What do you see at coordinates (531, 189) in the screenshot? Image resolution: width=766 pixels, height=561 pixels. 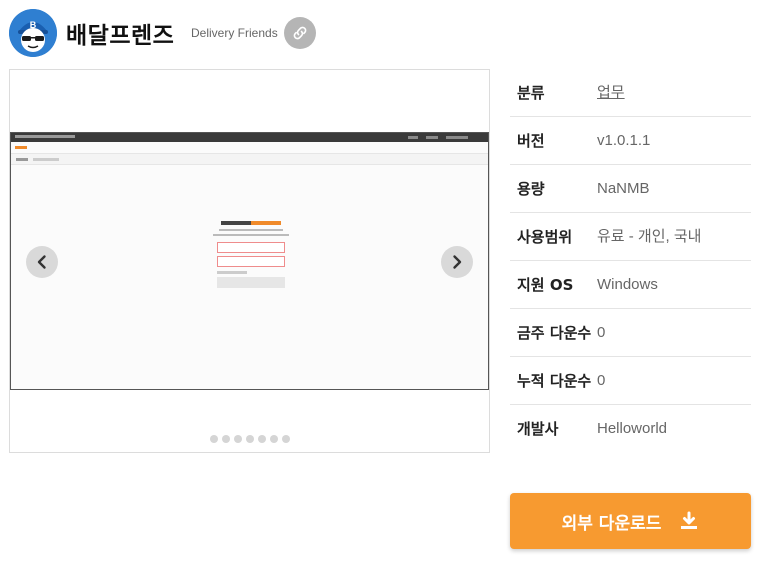 I see `info-label: 용량` at bounding box center [531, 189].